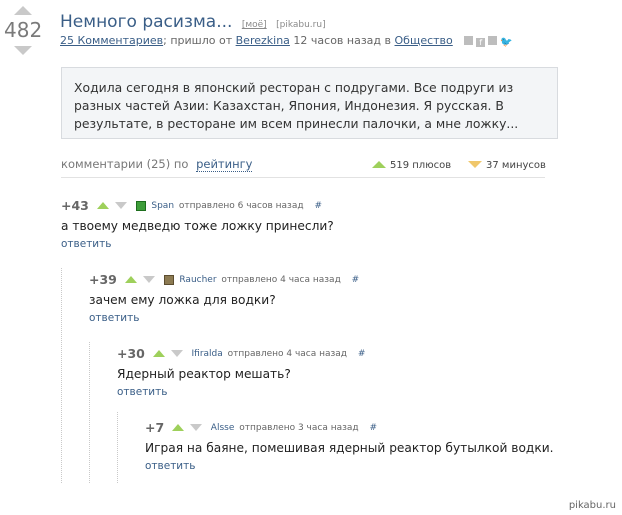 This screenshot has width=622, height=515. What do you see at coordinates (481, 42) in the screenshot?
I see `facebook-icon: f` at bounding box center [481, 42].